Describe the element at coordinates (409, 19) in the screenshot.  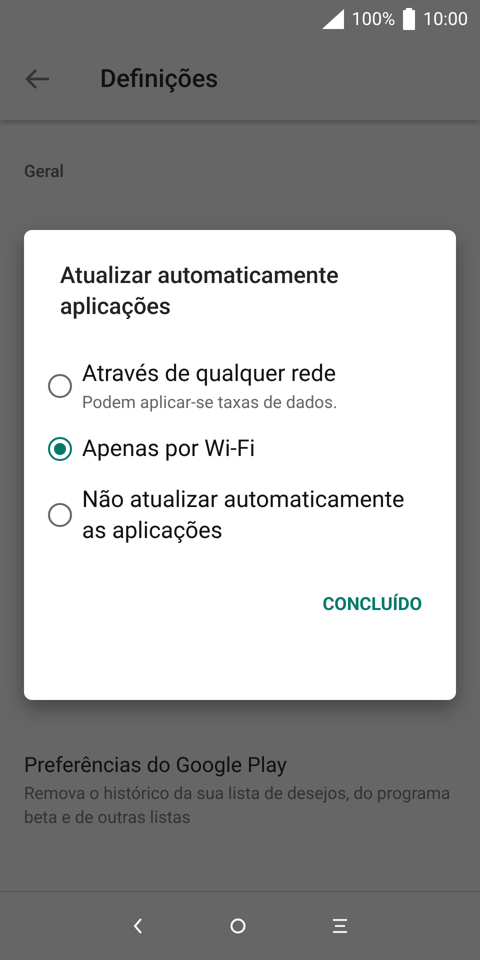
I see `battery-icon` at that location.